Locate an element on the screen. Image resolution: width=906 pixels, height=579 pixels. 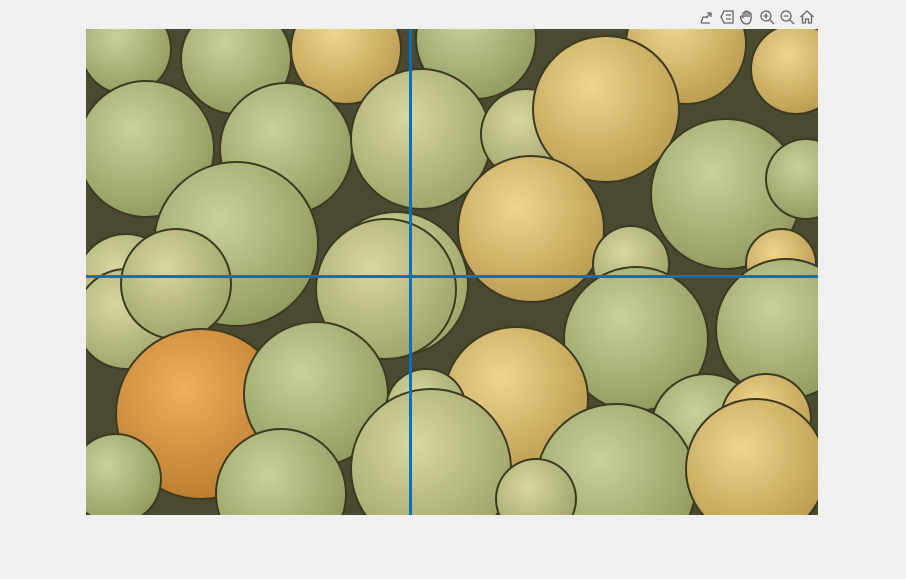
export-button is located at coordinates (707, 17).